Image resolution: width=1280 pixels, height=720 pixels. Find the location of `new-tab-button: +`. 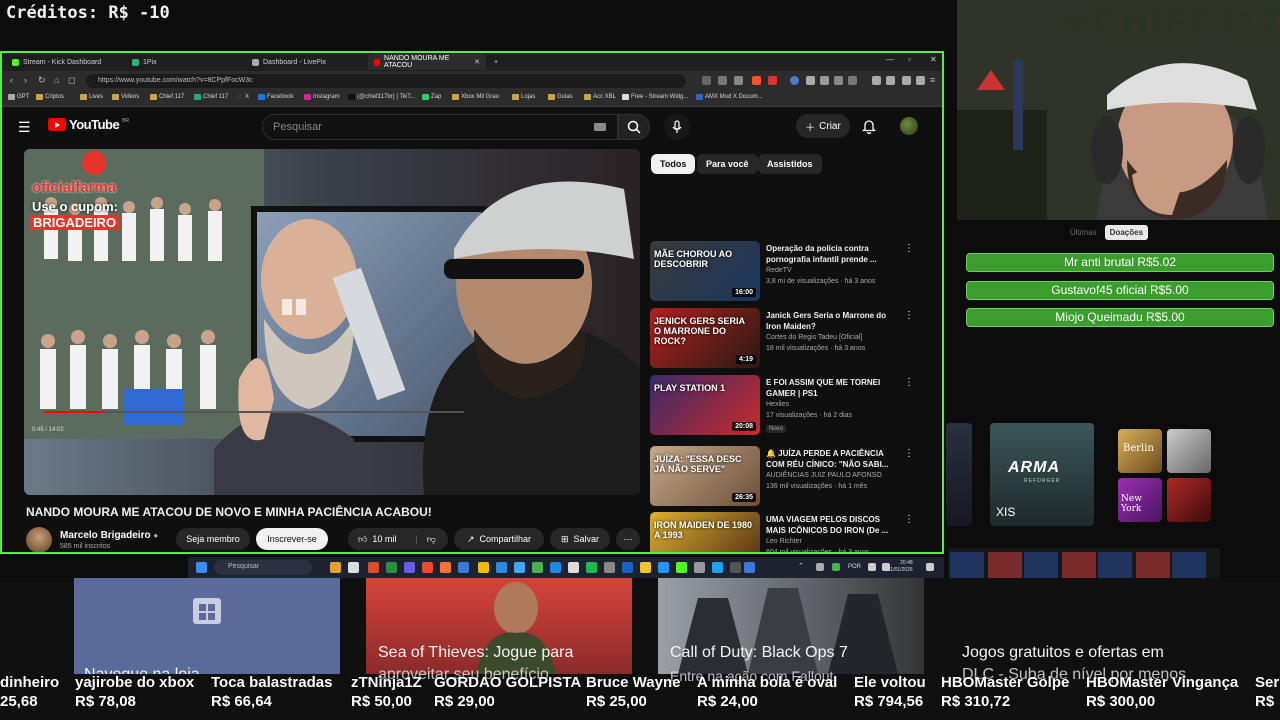

new-tab-button: + is located at coordinates (496, 62).